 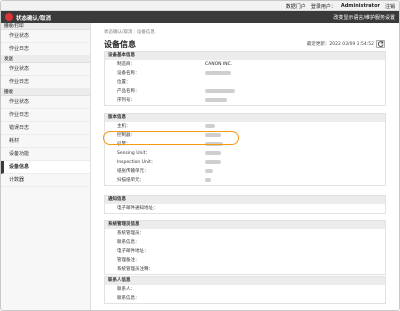 What do you see at coordinates (45, 115) in the screenshot?
I see `sidebar-item-receive-job-log: 作业日志` at bounding box center [45, 115].